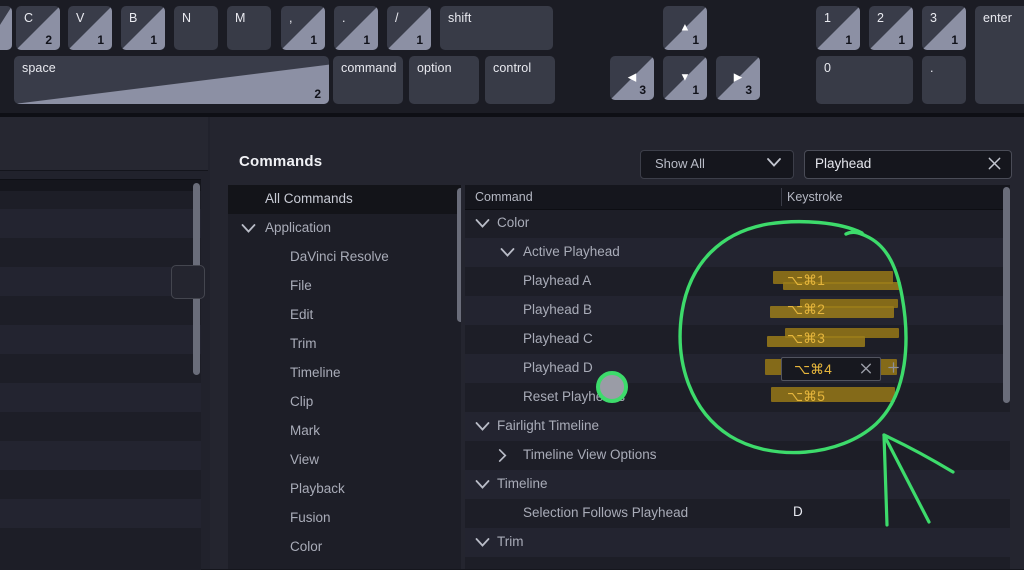 The image size is (1024, 570). What do you see at coordinates (143, 28) in the screenshot?
I see `key-b: B 1` at bounding box center [143, 28].